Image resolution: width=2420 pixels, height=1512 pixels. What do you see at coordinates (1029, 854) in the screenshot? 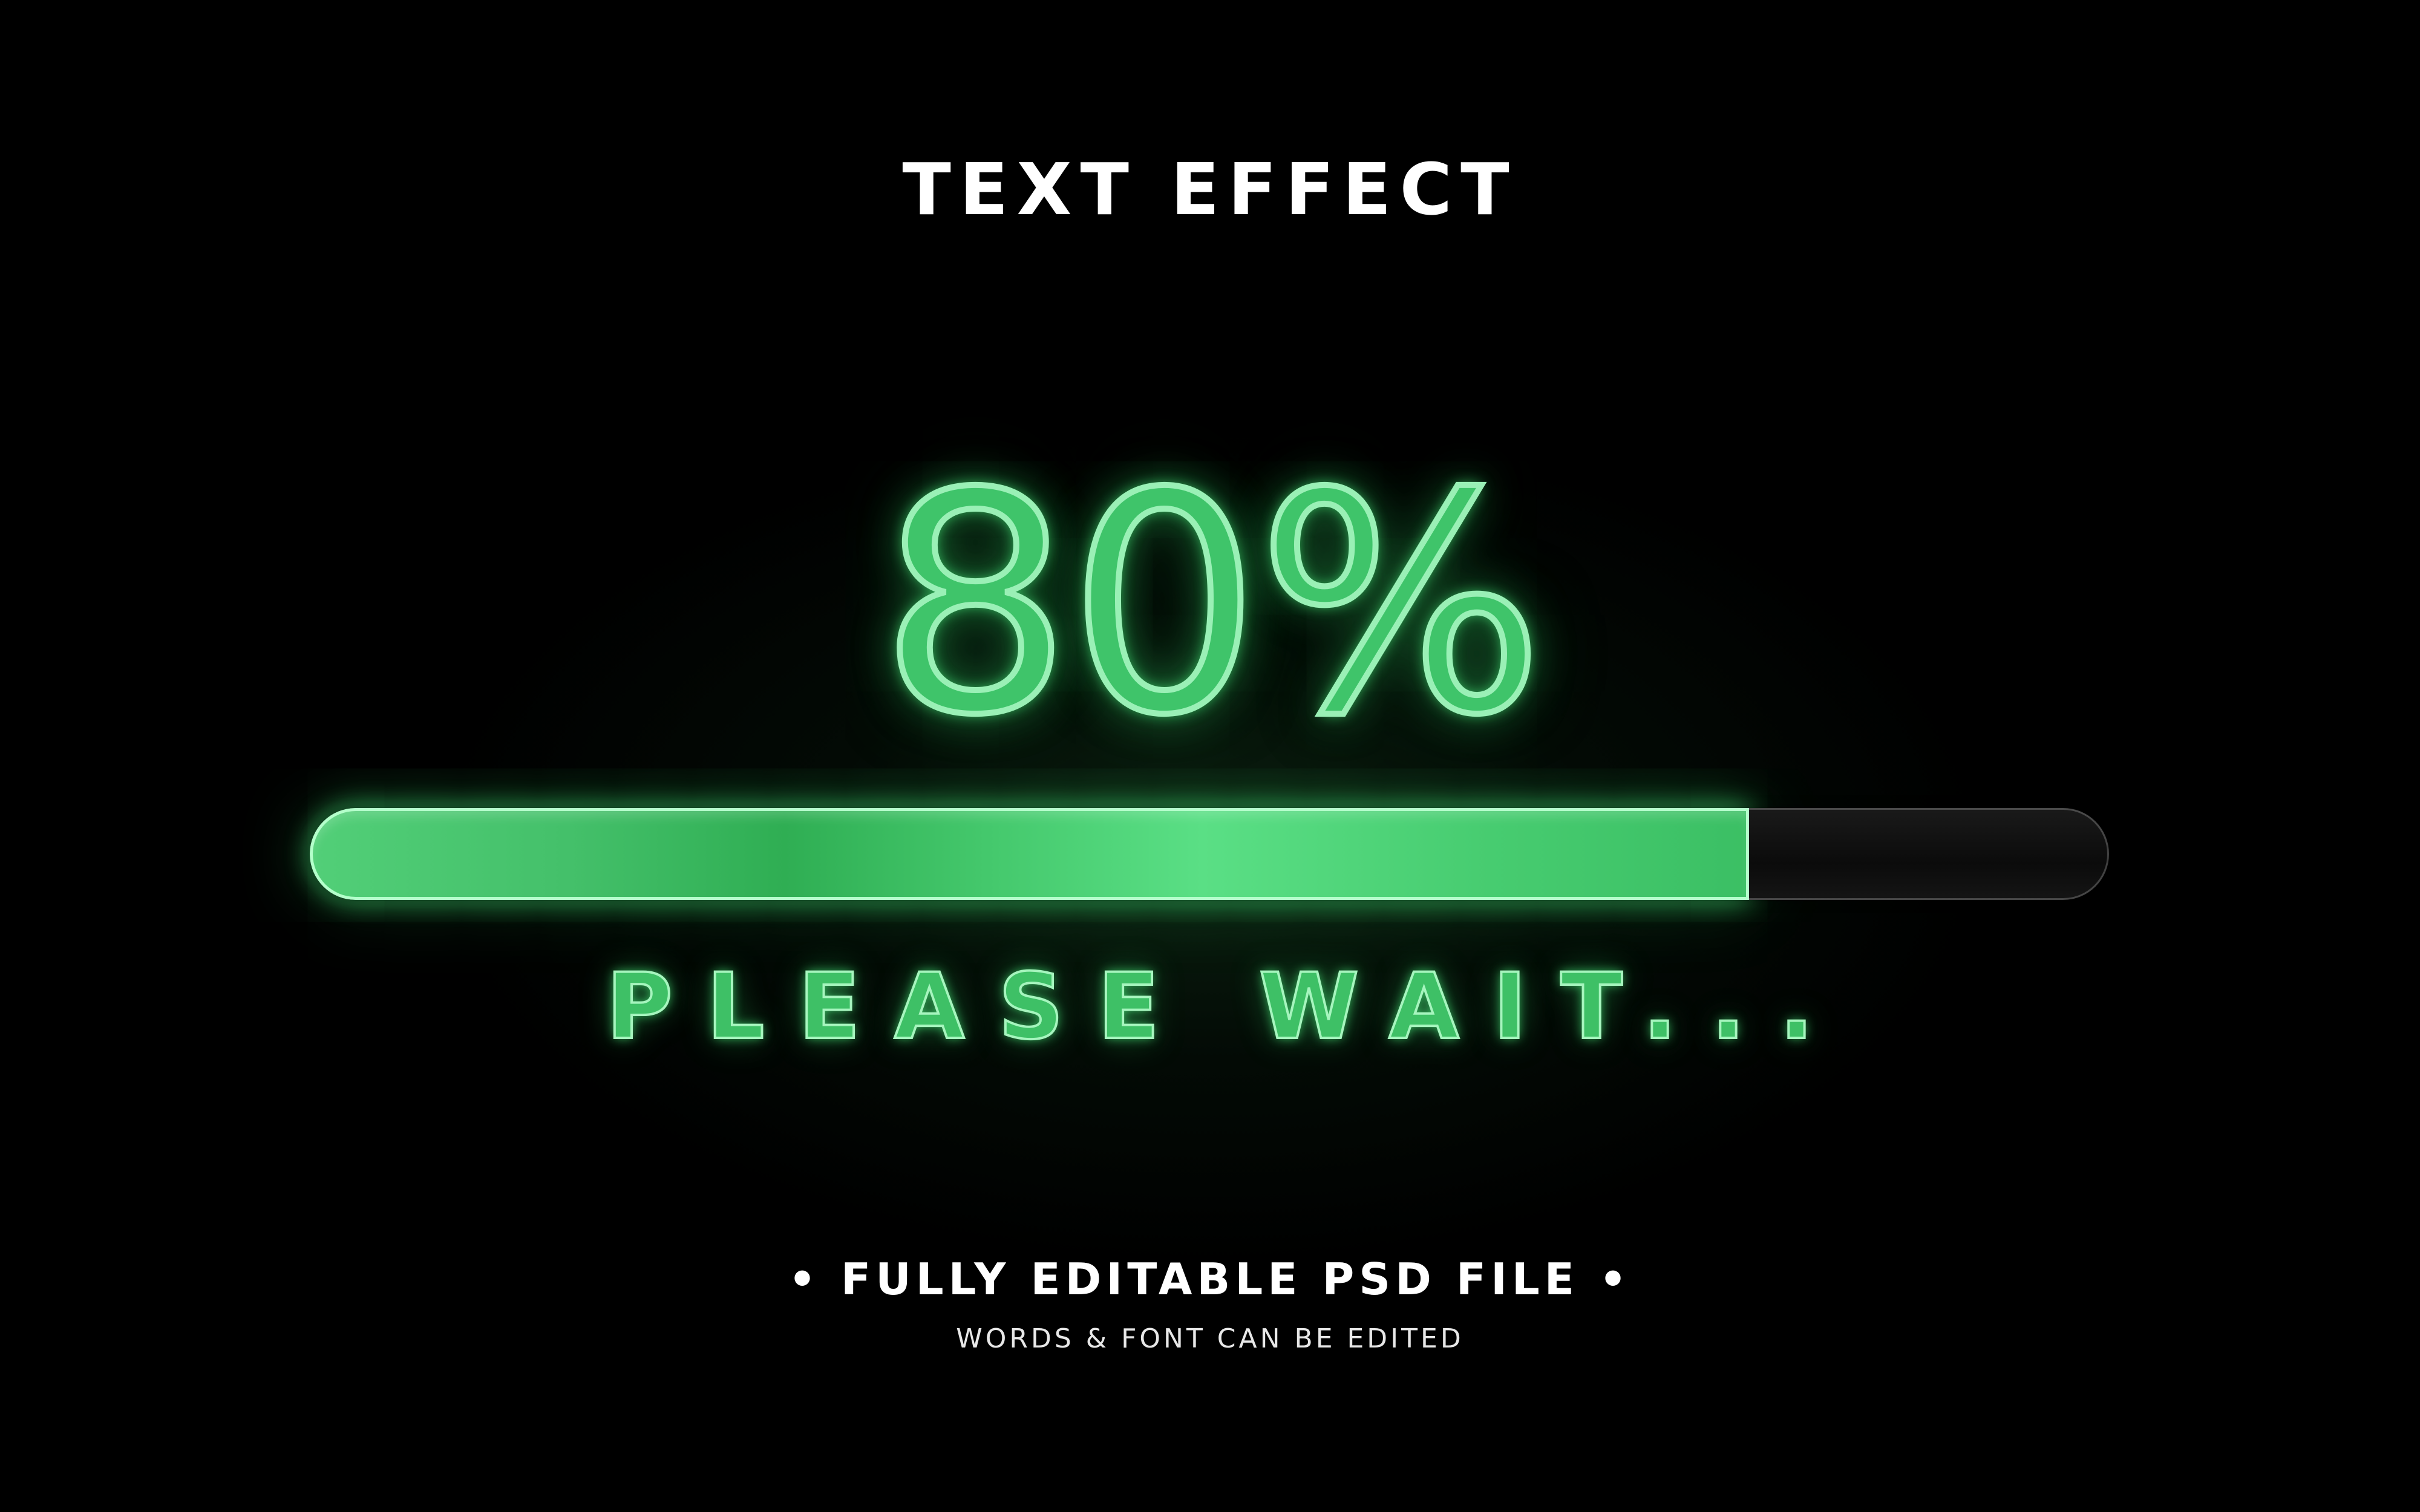
I see `progress-bar-fill` at bounding box center [1029, 854].